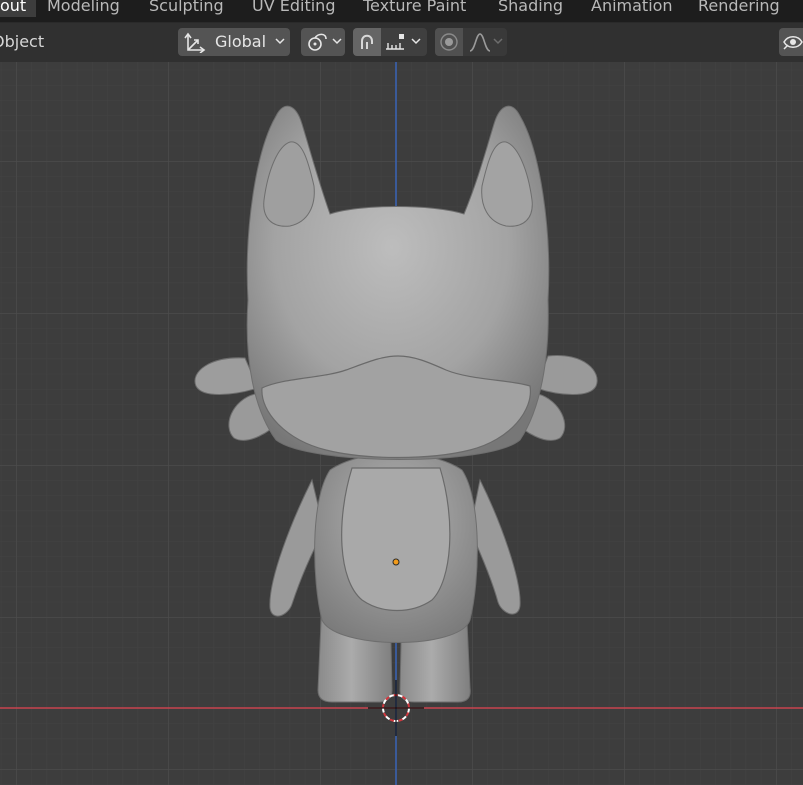 This screenshot has height=785, width=803. Describe the element at coordinates (414, 8) in the screenshot. I see `tab-texture-paint: Texture Paint` at that location.